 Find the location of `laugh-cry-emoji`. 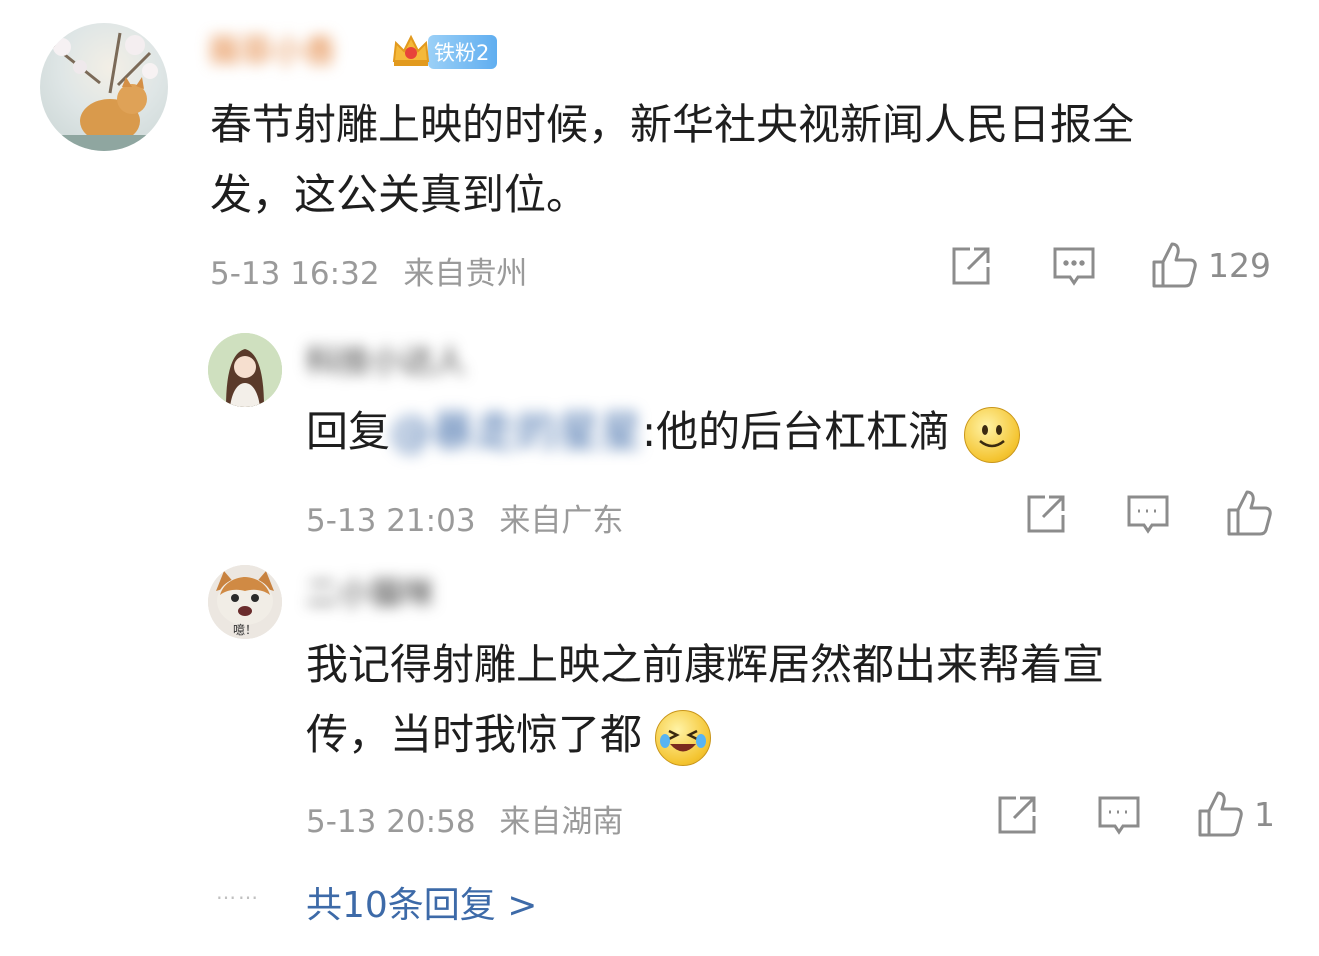

laugh-cry-emoji is located at coordinates (683, 737).